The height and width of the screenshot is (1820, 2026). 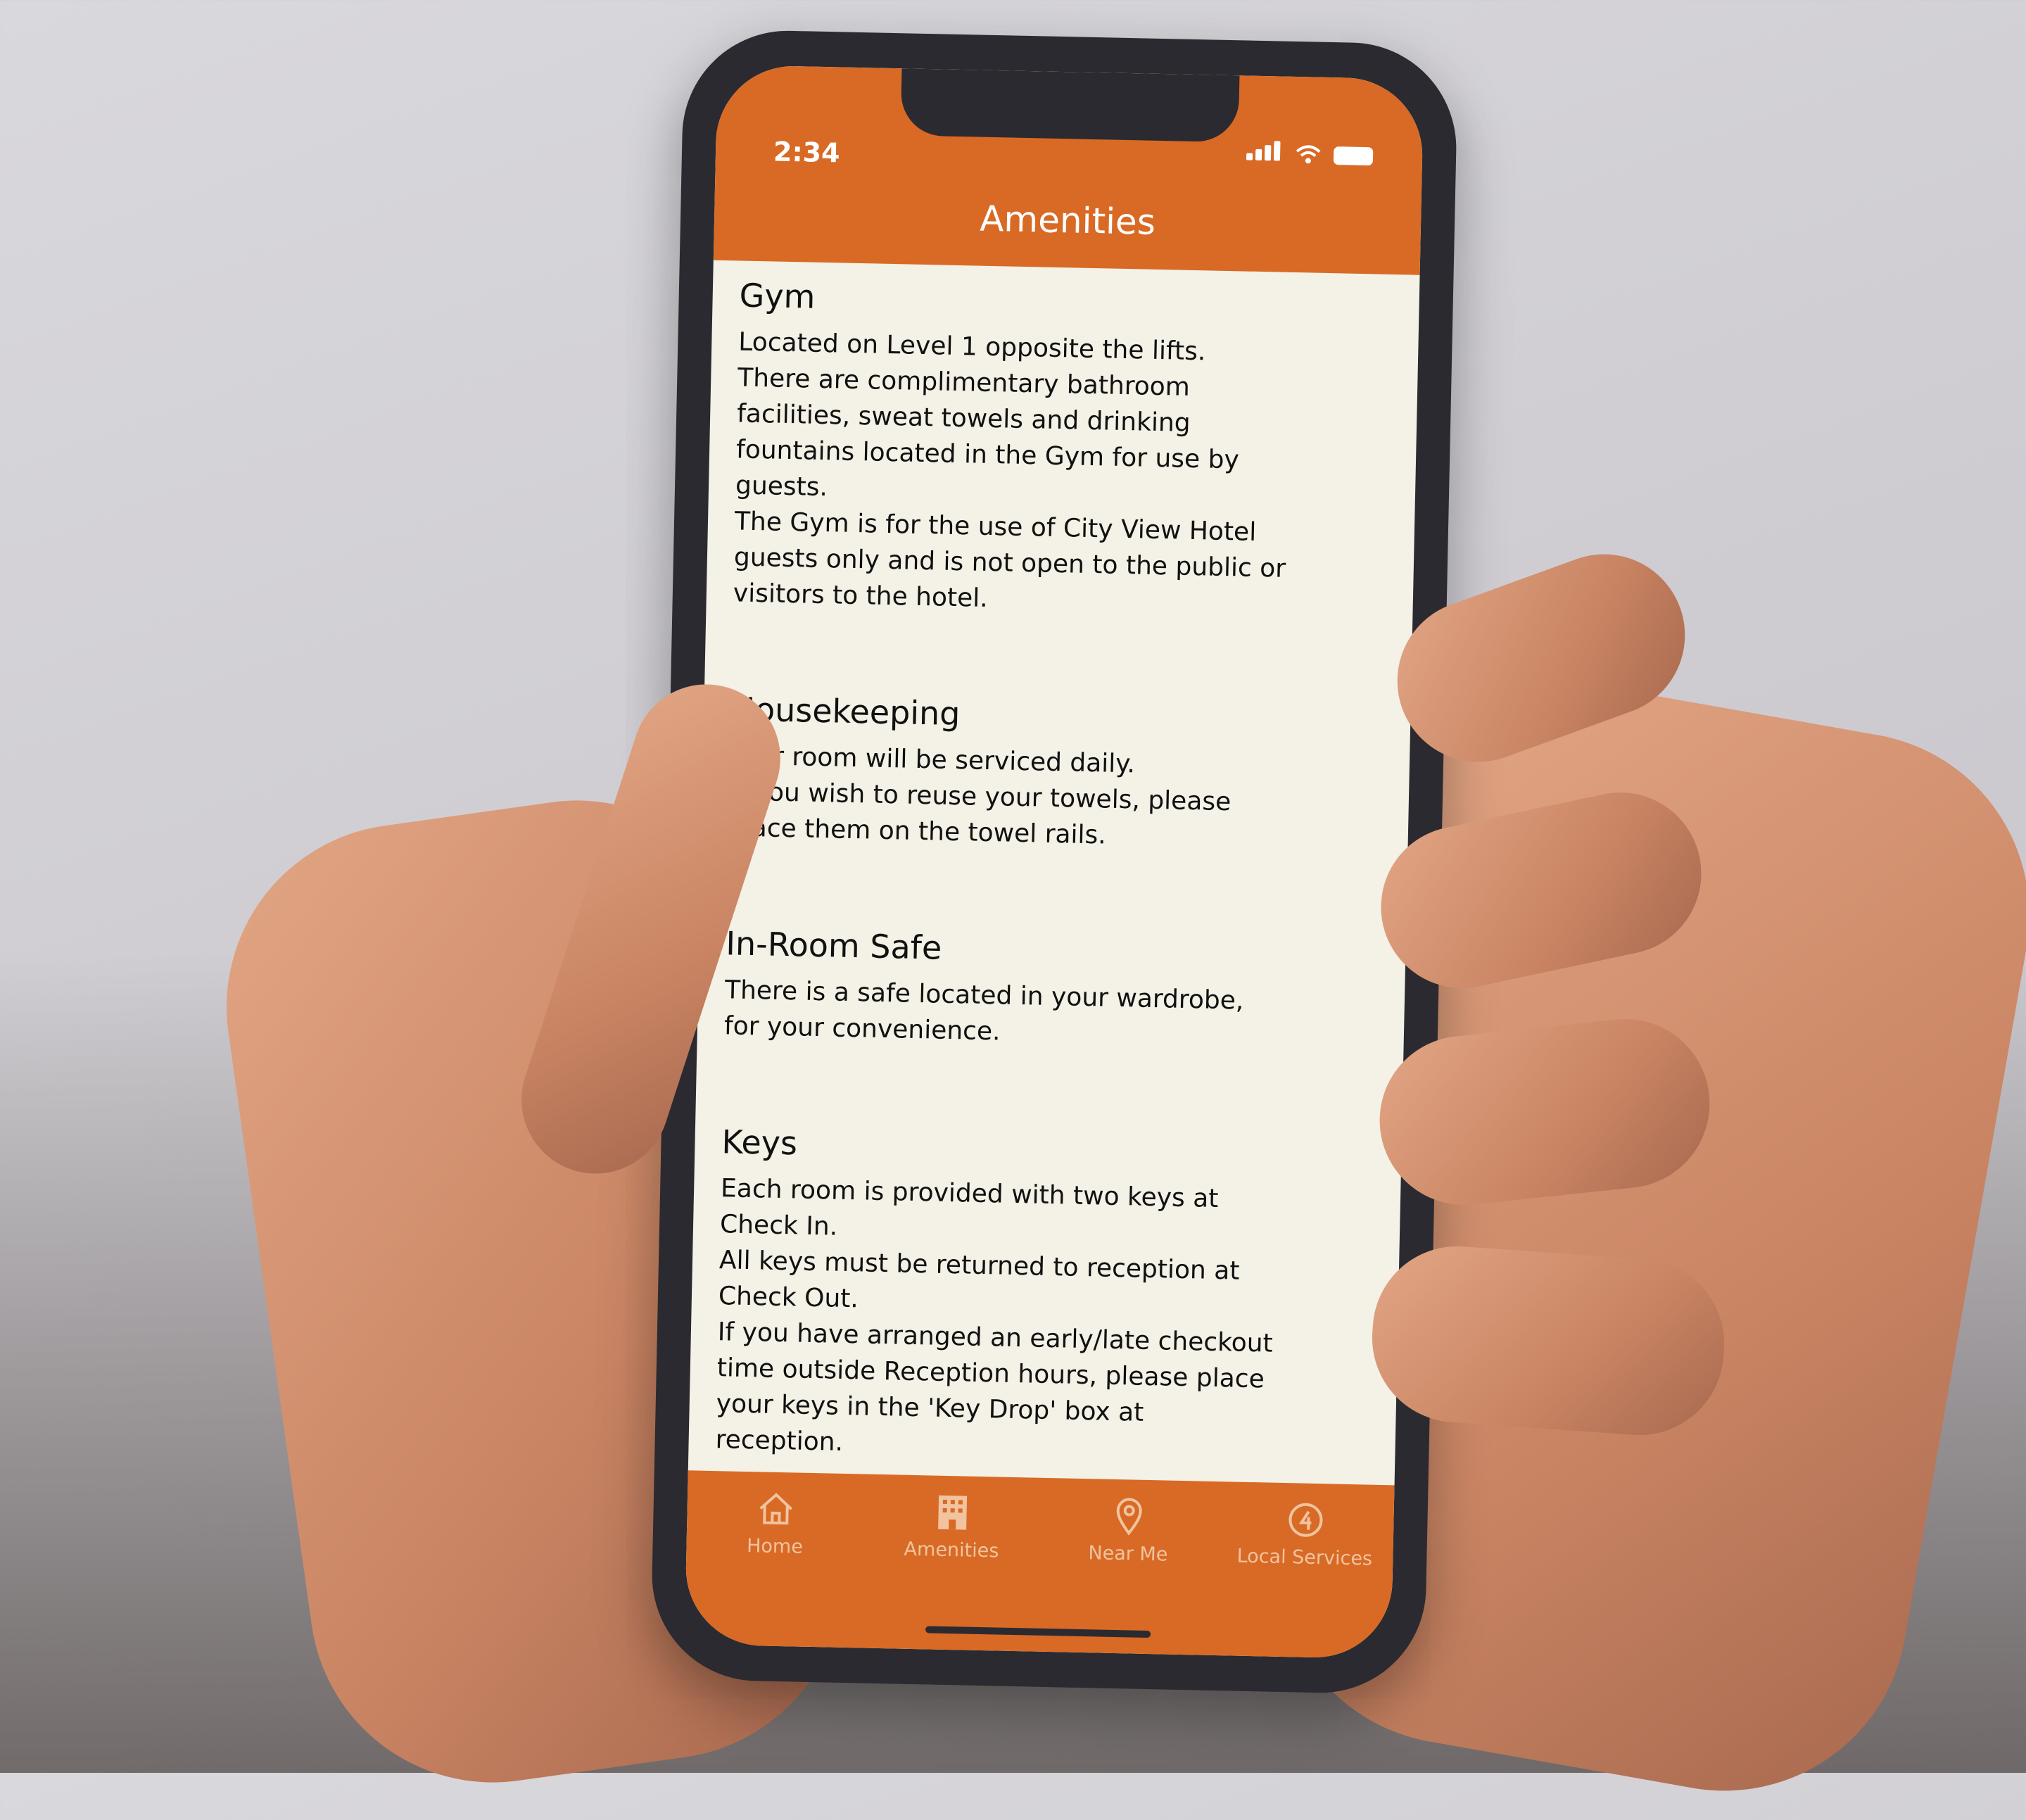 I want to click on status-icons, so click(x=1310, y=153).